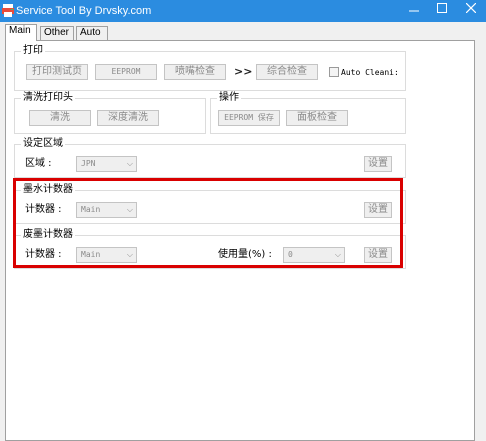 The width and height of the screenshot is (486, 441). Describe the element at coordinates (229, 98) in the screenshot. I see `operation-group-title: 操作` at that location.